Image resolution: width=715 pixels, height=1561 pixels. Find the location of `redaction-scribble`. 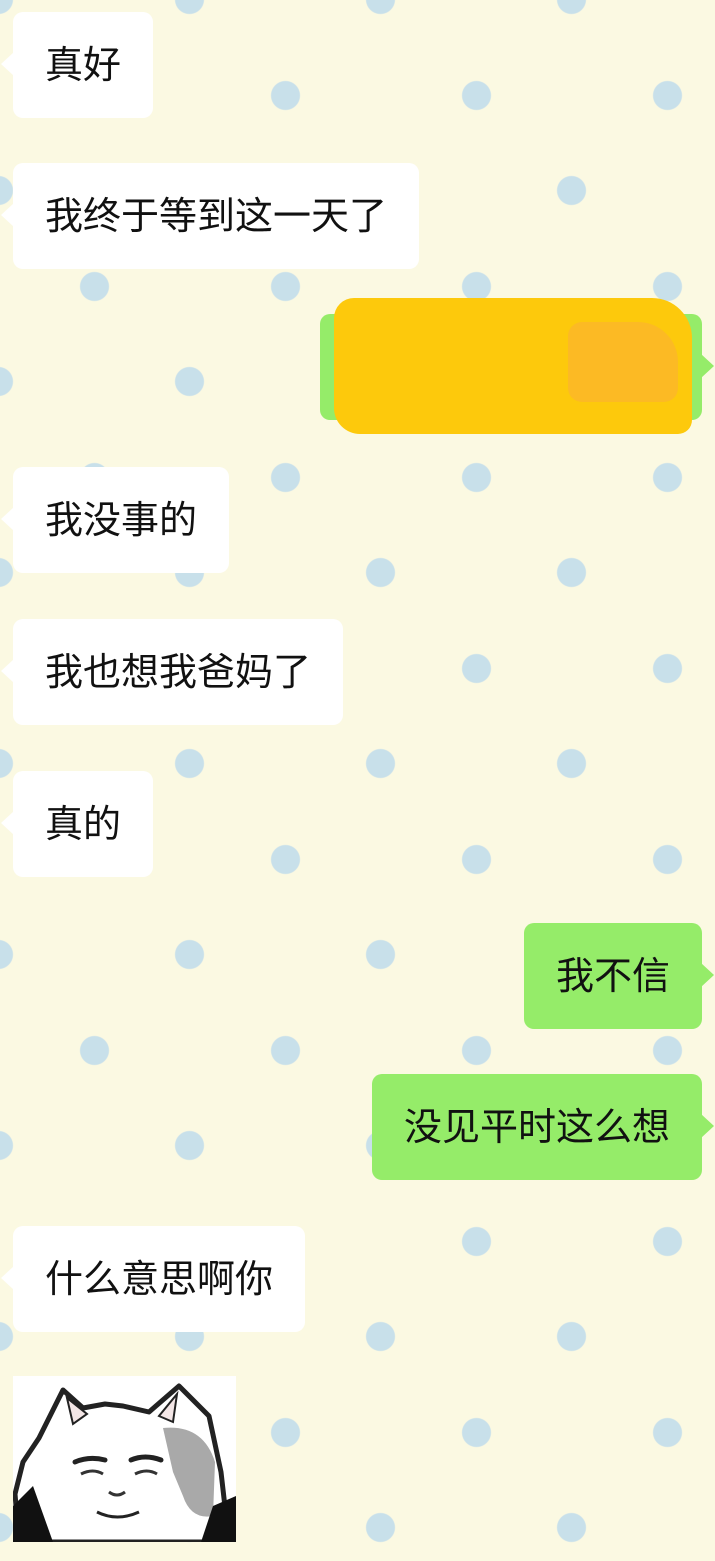

redaction-scribble is located at coordinates (623, 362).